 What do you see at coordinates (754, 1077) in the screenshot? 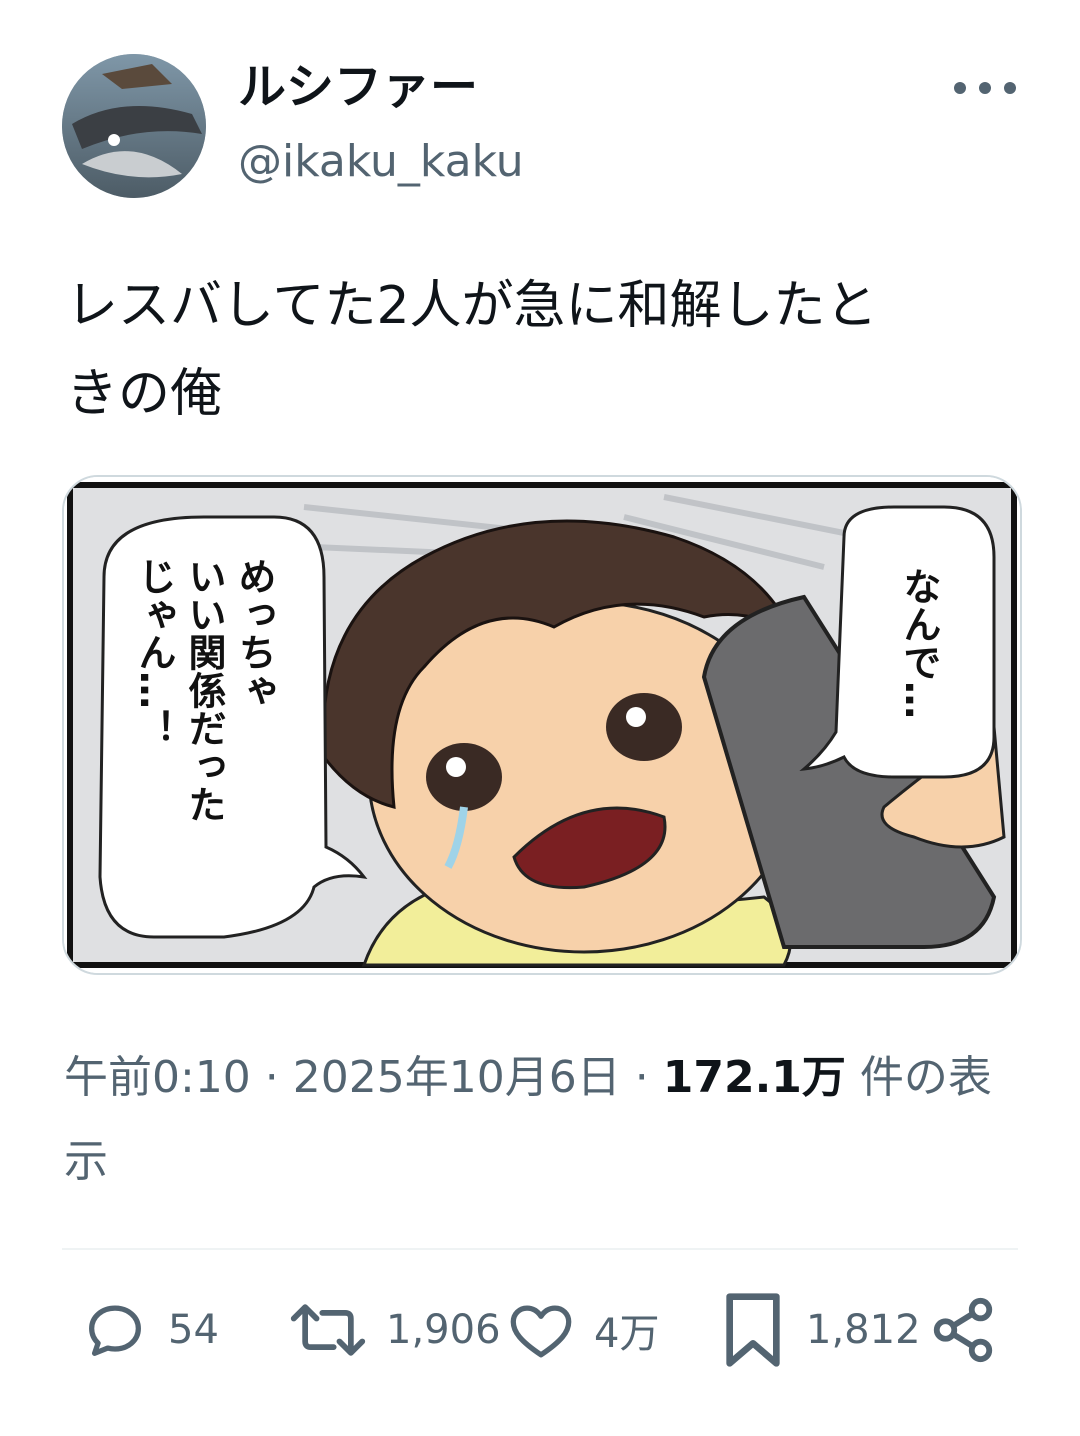
I see `views-count: 172.1万` at bounding box center [754, 1077].